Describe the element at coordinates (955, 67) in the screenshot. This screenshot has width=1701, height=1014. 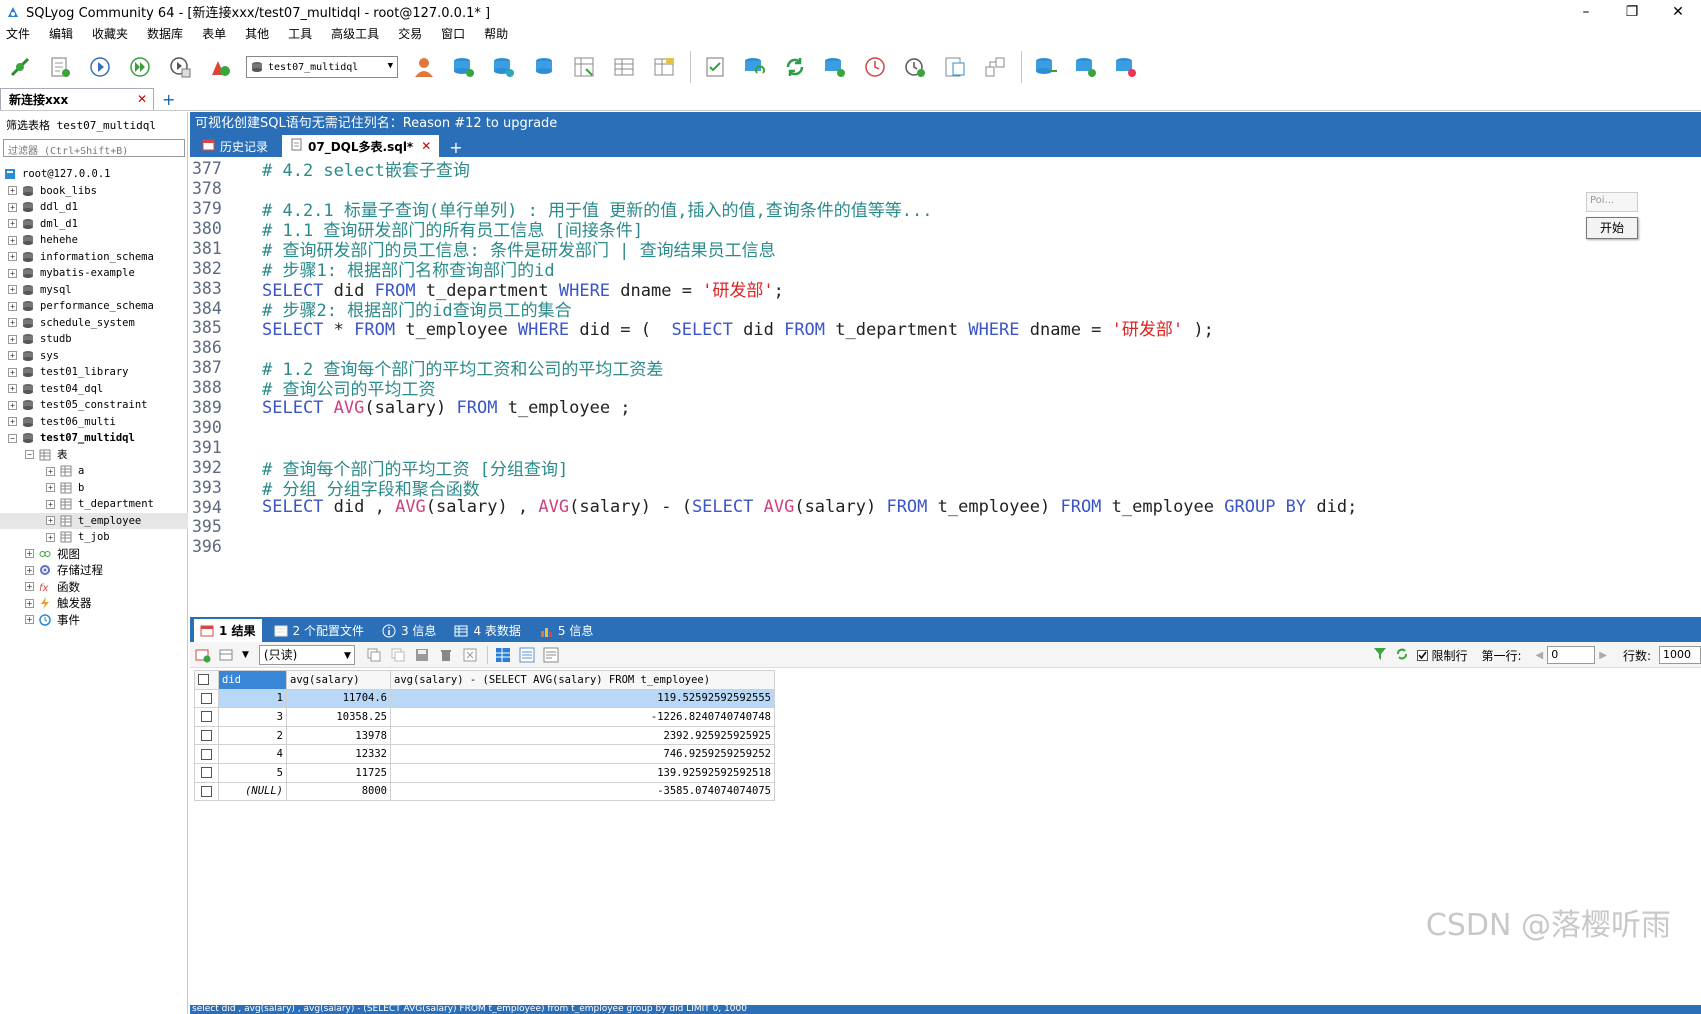
I see `notifications-icon` at that location.